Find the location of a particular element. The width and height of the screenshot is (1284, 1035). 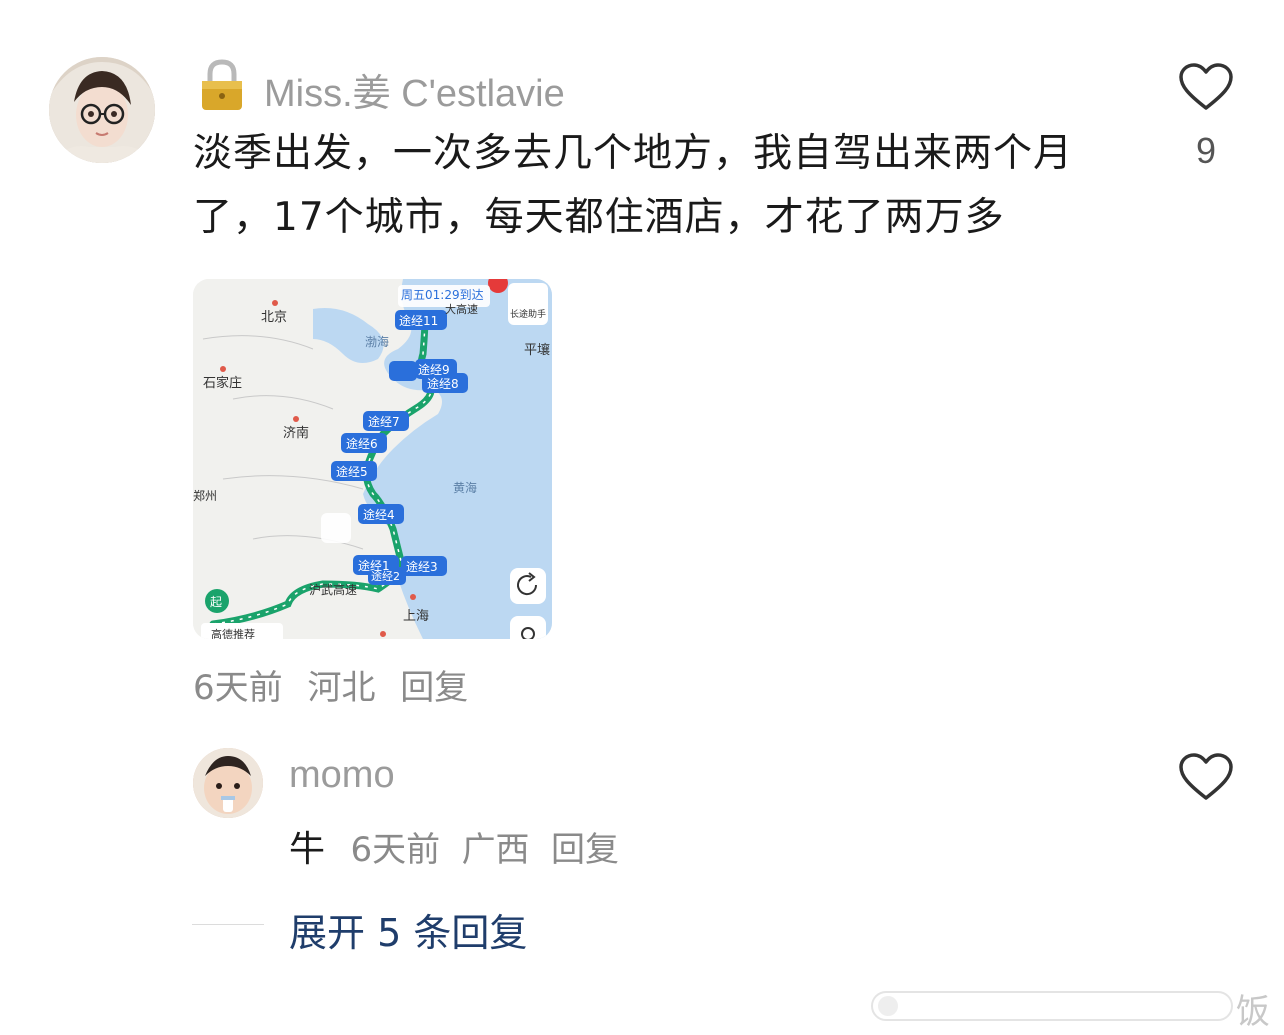

reply-text: 牛 is located at coordinates (307, 849).